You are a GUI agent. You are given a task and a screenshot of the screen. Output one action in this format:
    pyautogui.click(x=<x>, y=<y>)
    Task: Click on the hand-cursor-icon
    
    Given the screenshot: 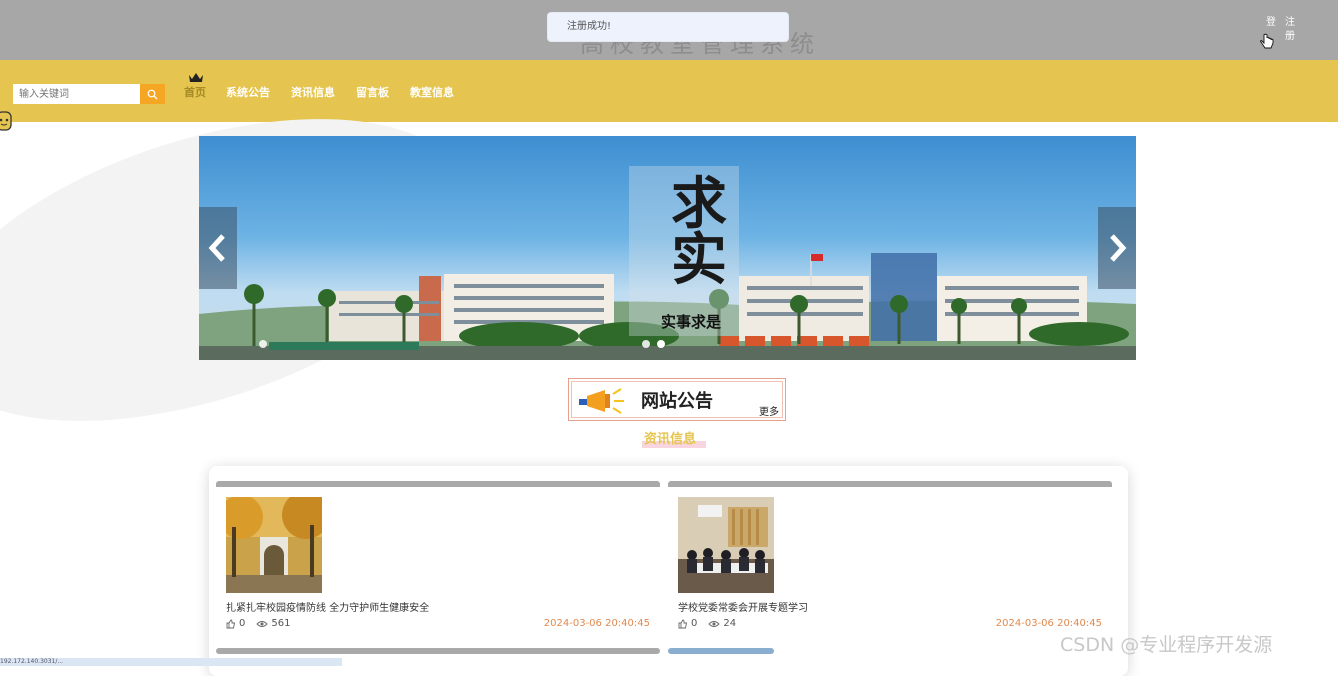 What is the action you would take?
    pyautogui.click(x=1267, y=41)
    